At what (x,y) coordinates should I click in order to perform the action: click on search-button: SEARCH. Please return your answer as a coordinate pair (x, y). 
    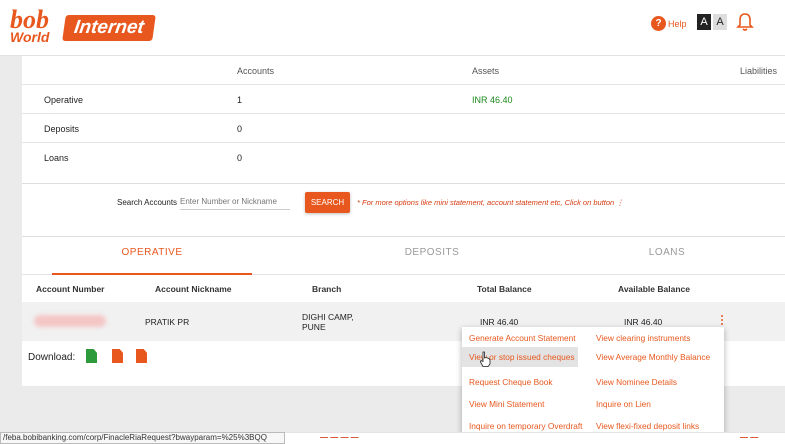
    Looking at the image, I should click on (327, 202).